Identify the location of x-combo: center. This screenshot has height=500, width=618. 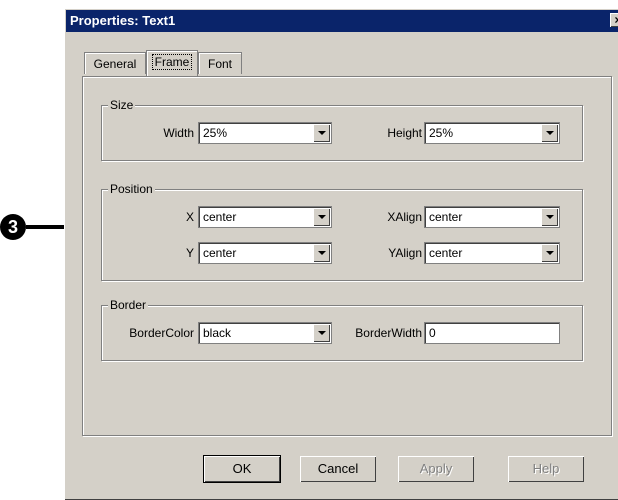
(265, 217).